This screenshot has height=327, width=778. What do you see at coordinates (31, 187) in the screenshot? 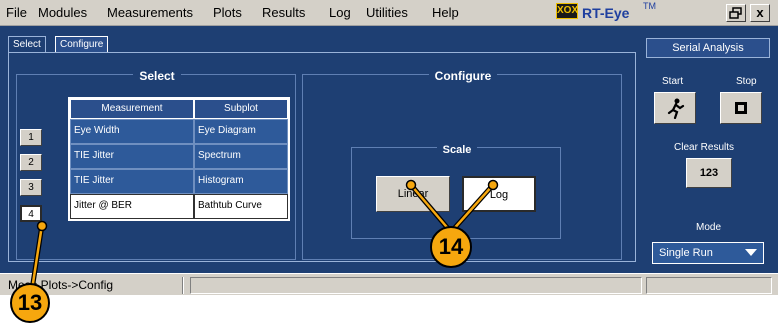
I see `measurement-3-button: 3` at bounding box center [31, 187].